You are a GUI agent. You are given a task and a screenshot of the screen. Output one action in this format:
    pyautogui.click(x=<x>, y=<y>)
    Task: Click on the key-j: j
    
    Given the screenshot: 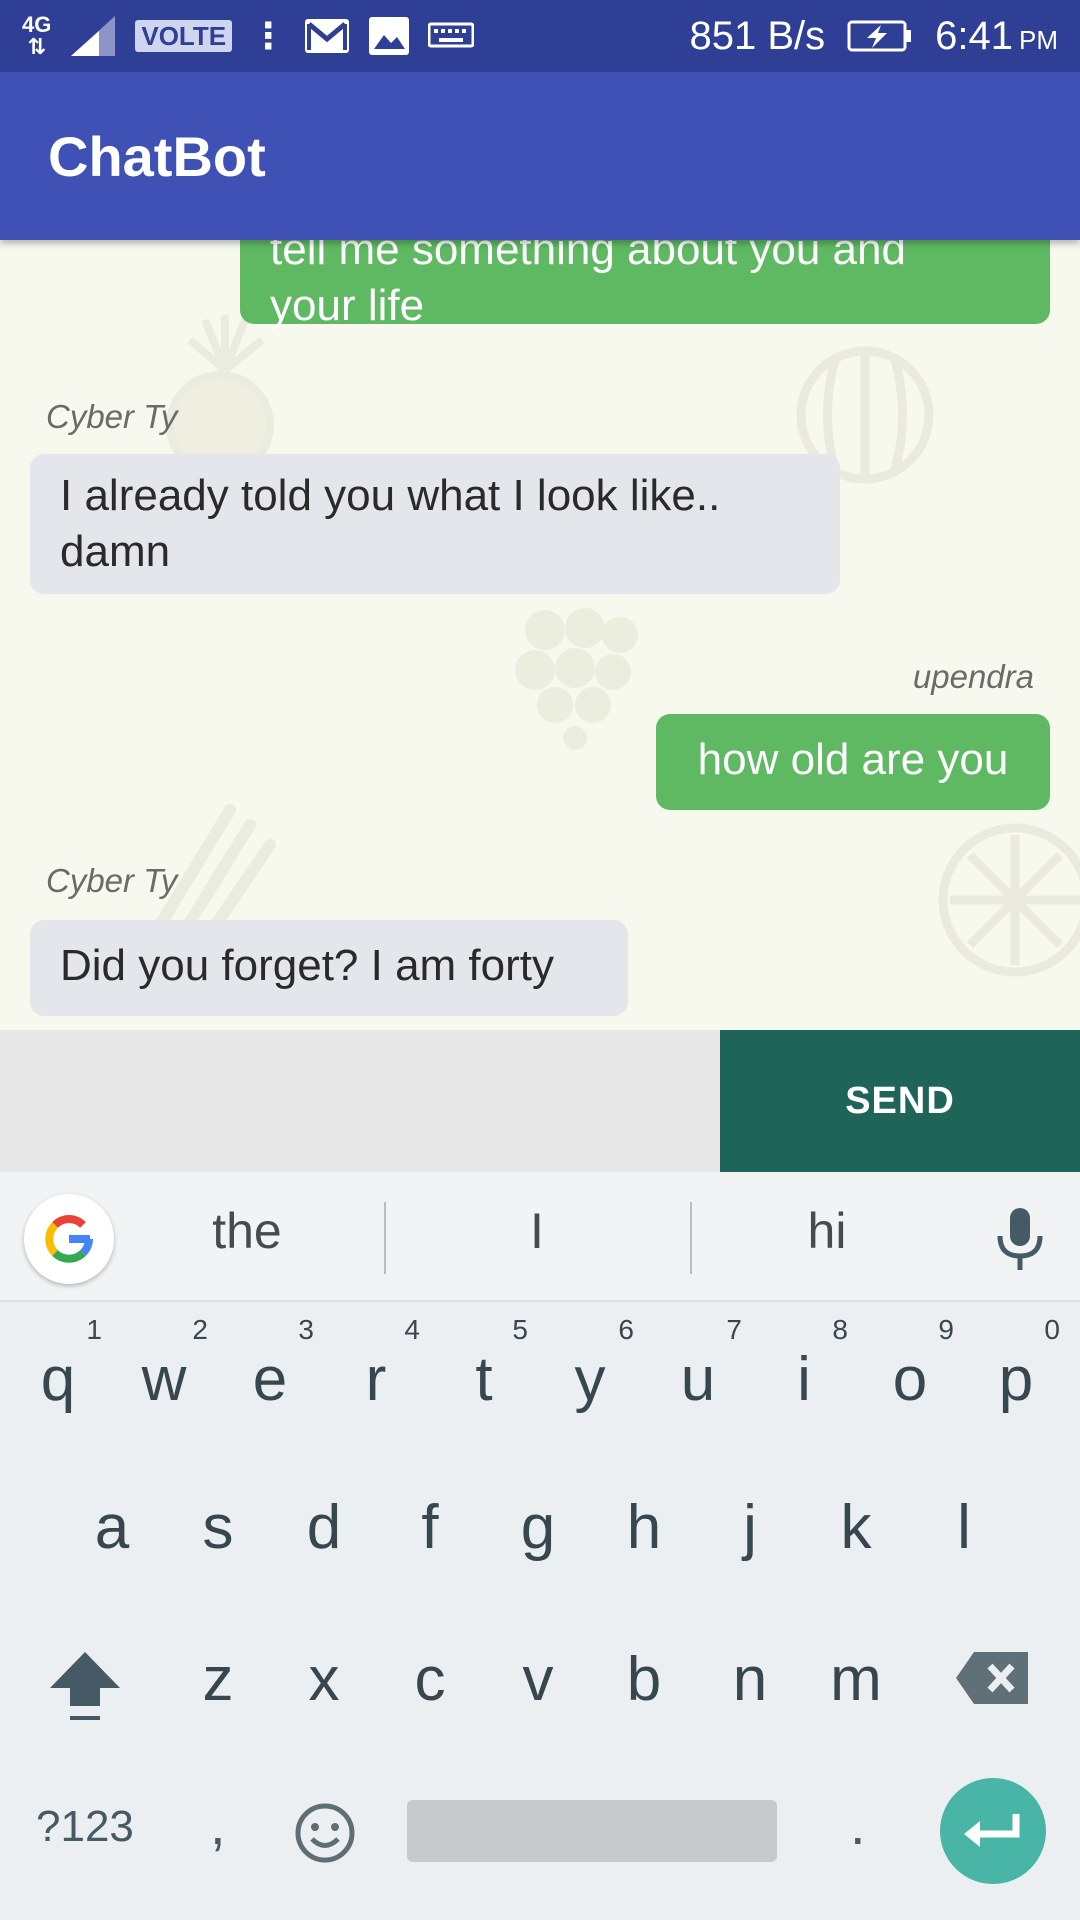 What is the action you would take?
    pyautogui.click(x=750, y=1519)
    